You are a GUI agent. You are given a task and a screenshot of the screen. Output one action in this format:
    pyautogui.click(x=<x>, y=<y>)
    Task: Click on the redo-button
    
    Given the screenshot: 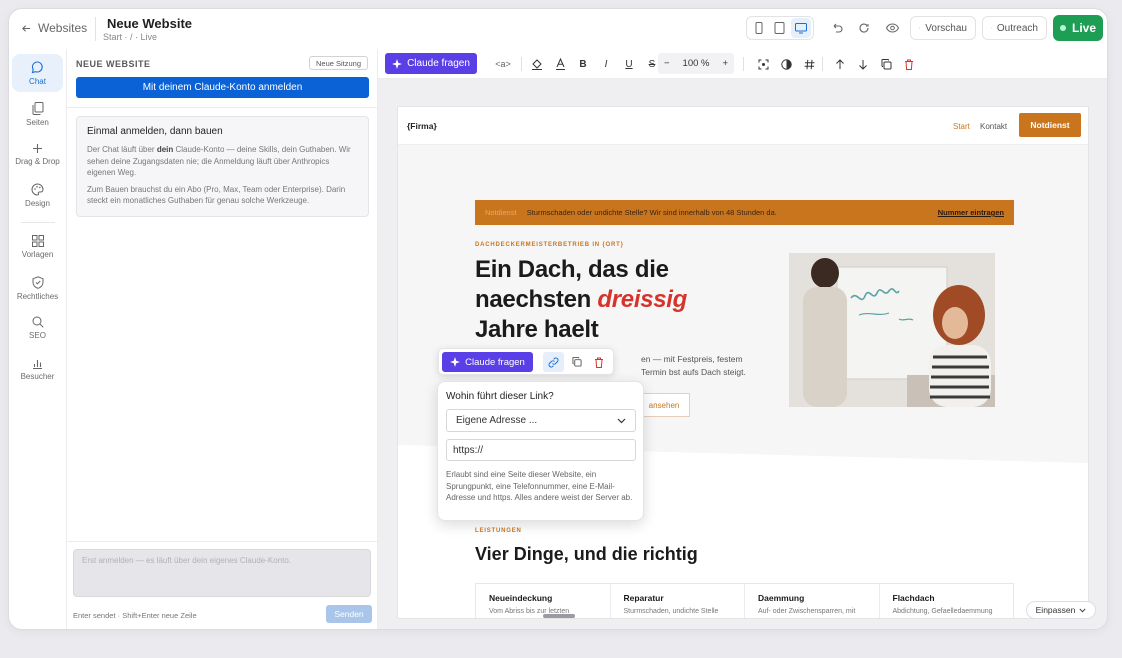 What is the action you would take?
    pyautogui.click(x=864, y=28)
    